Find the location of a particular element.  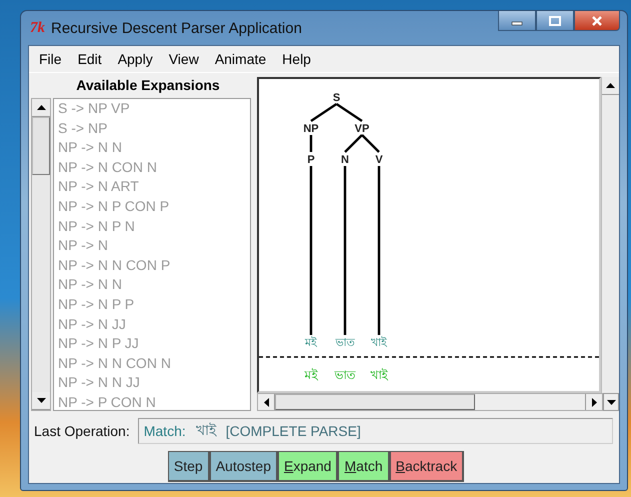

close-button is located at coordinates (597, 21).